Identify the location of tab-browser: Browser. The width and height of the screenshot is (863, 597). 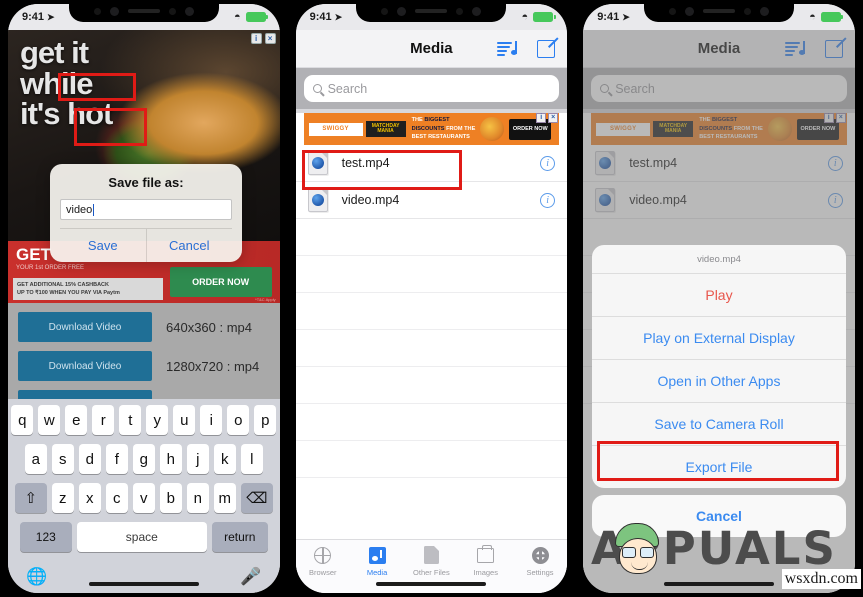
(323, 569).